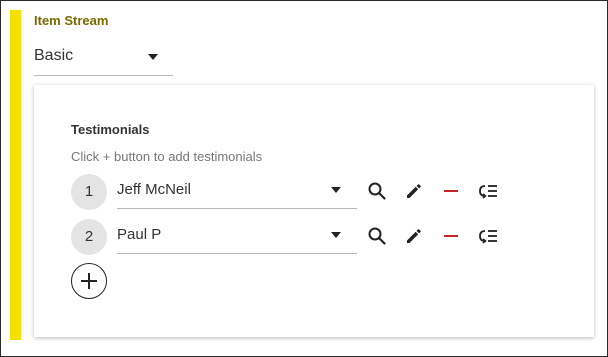 This screenshot has height=357, width=608. I want to click on testimonial-row: 2 Paul P, so click(291, 237).